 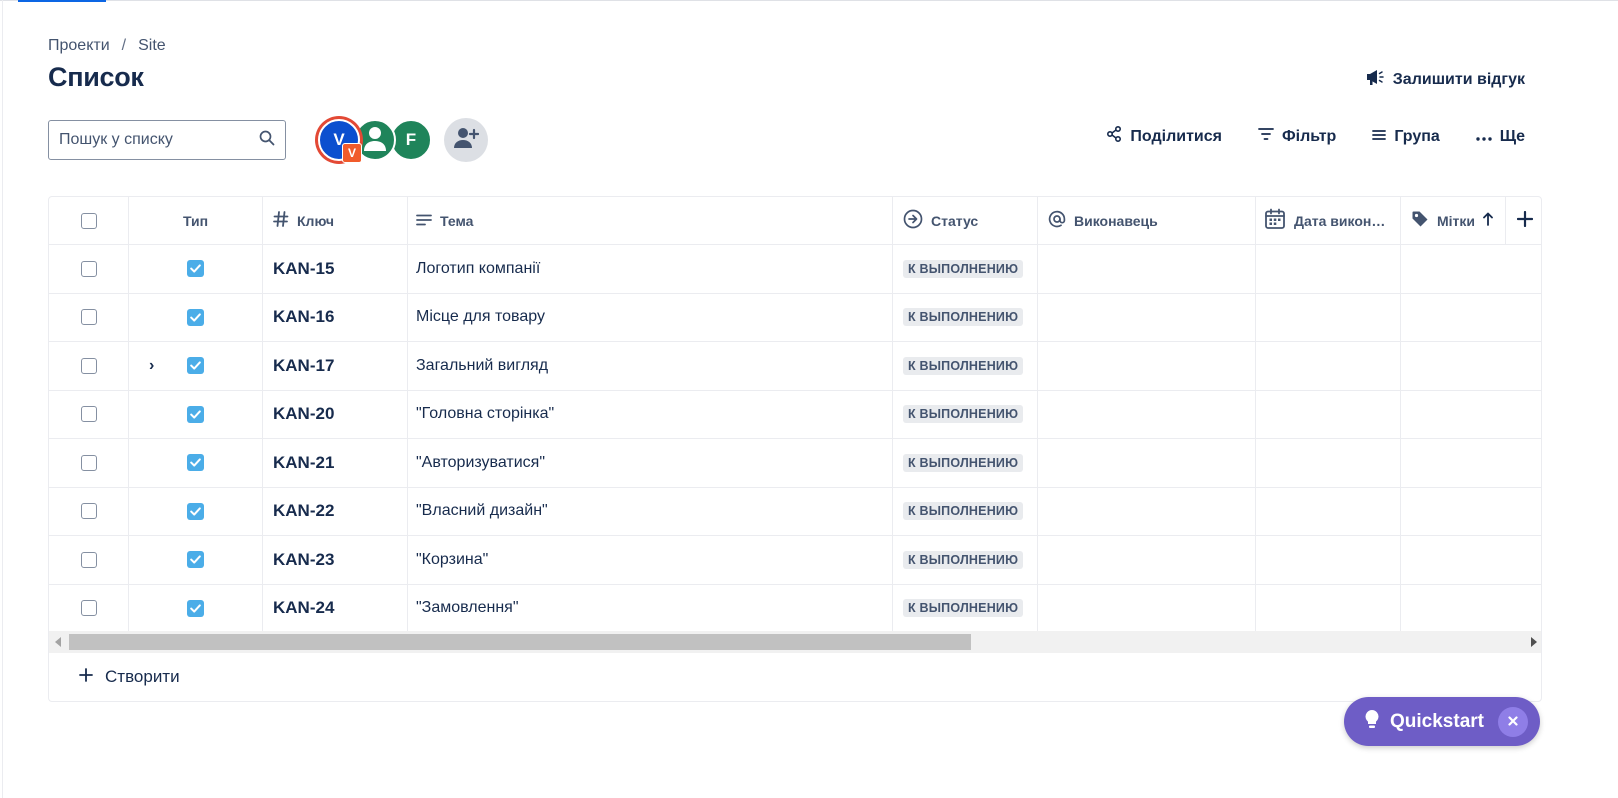 I want to click on filter-button: Фільтр, so click(x=1297, y=136).